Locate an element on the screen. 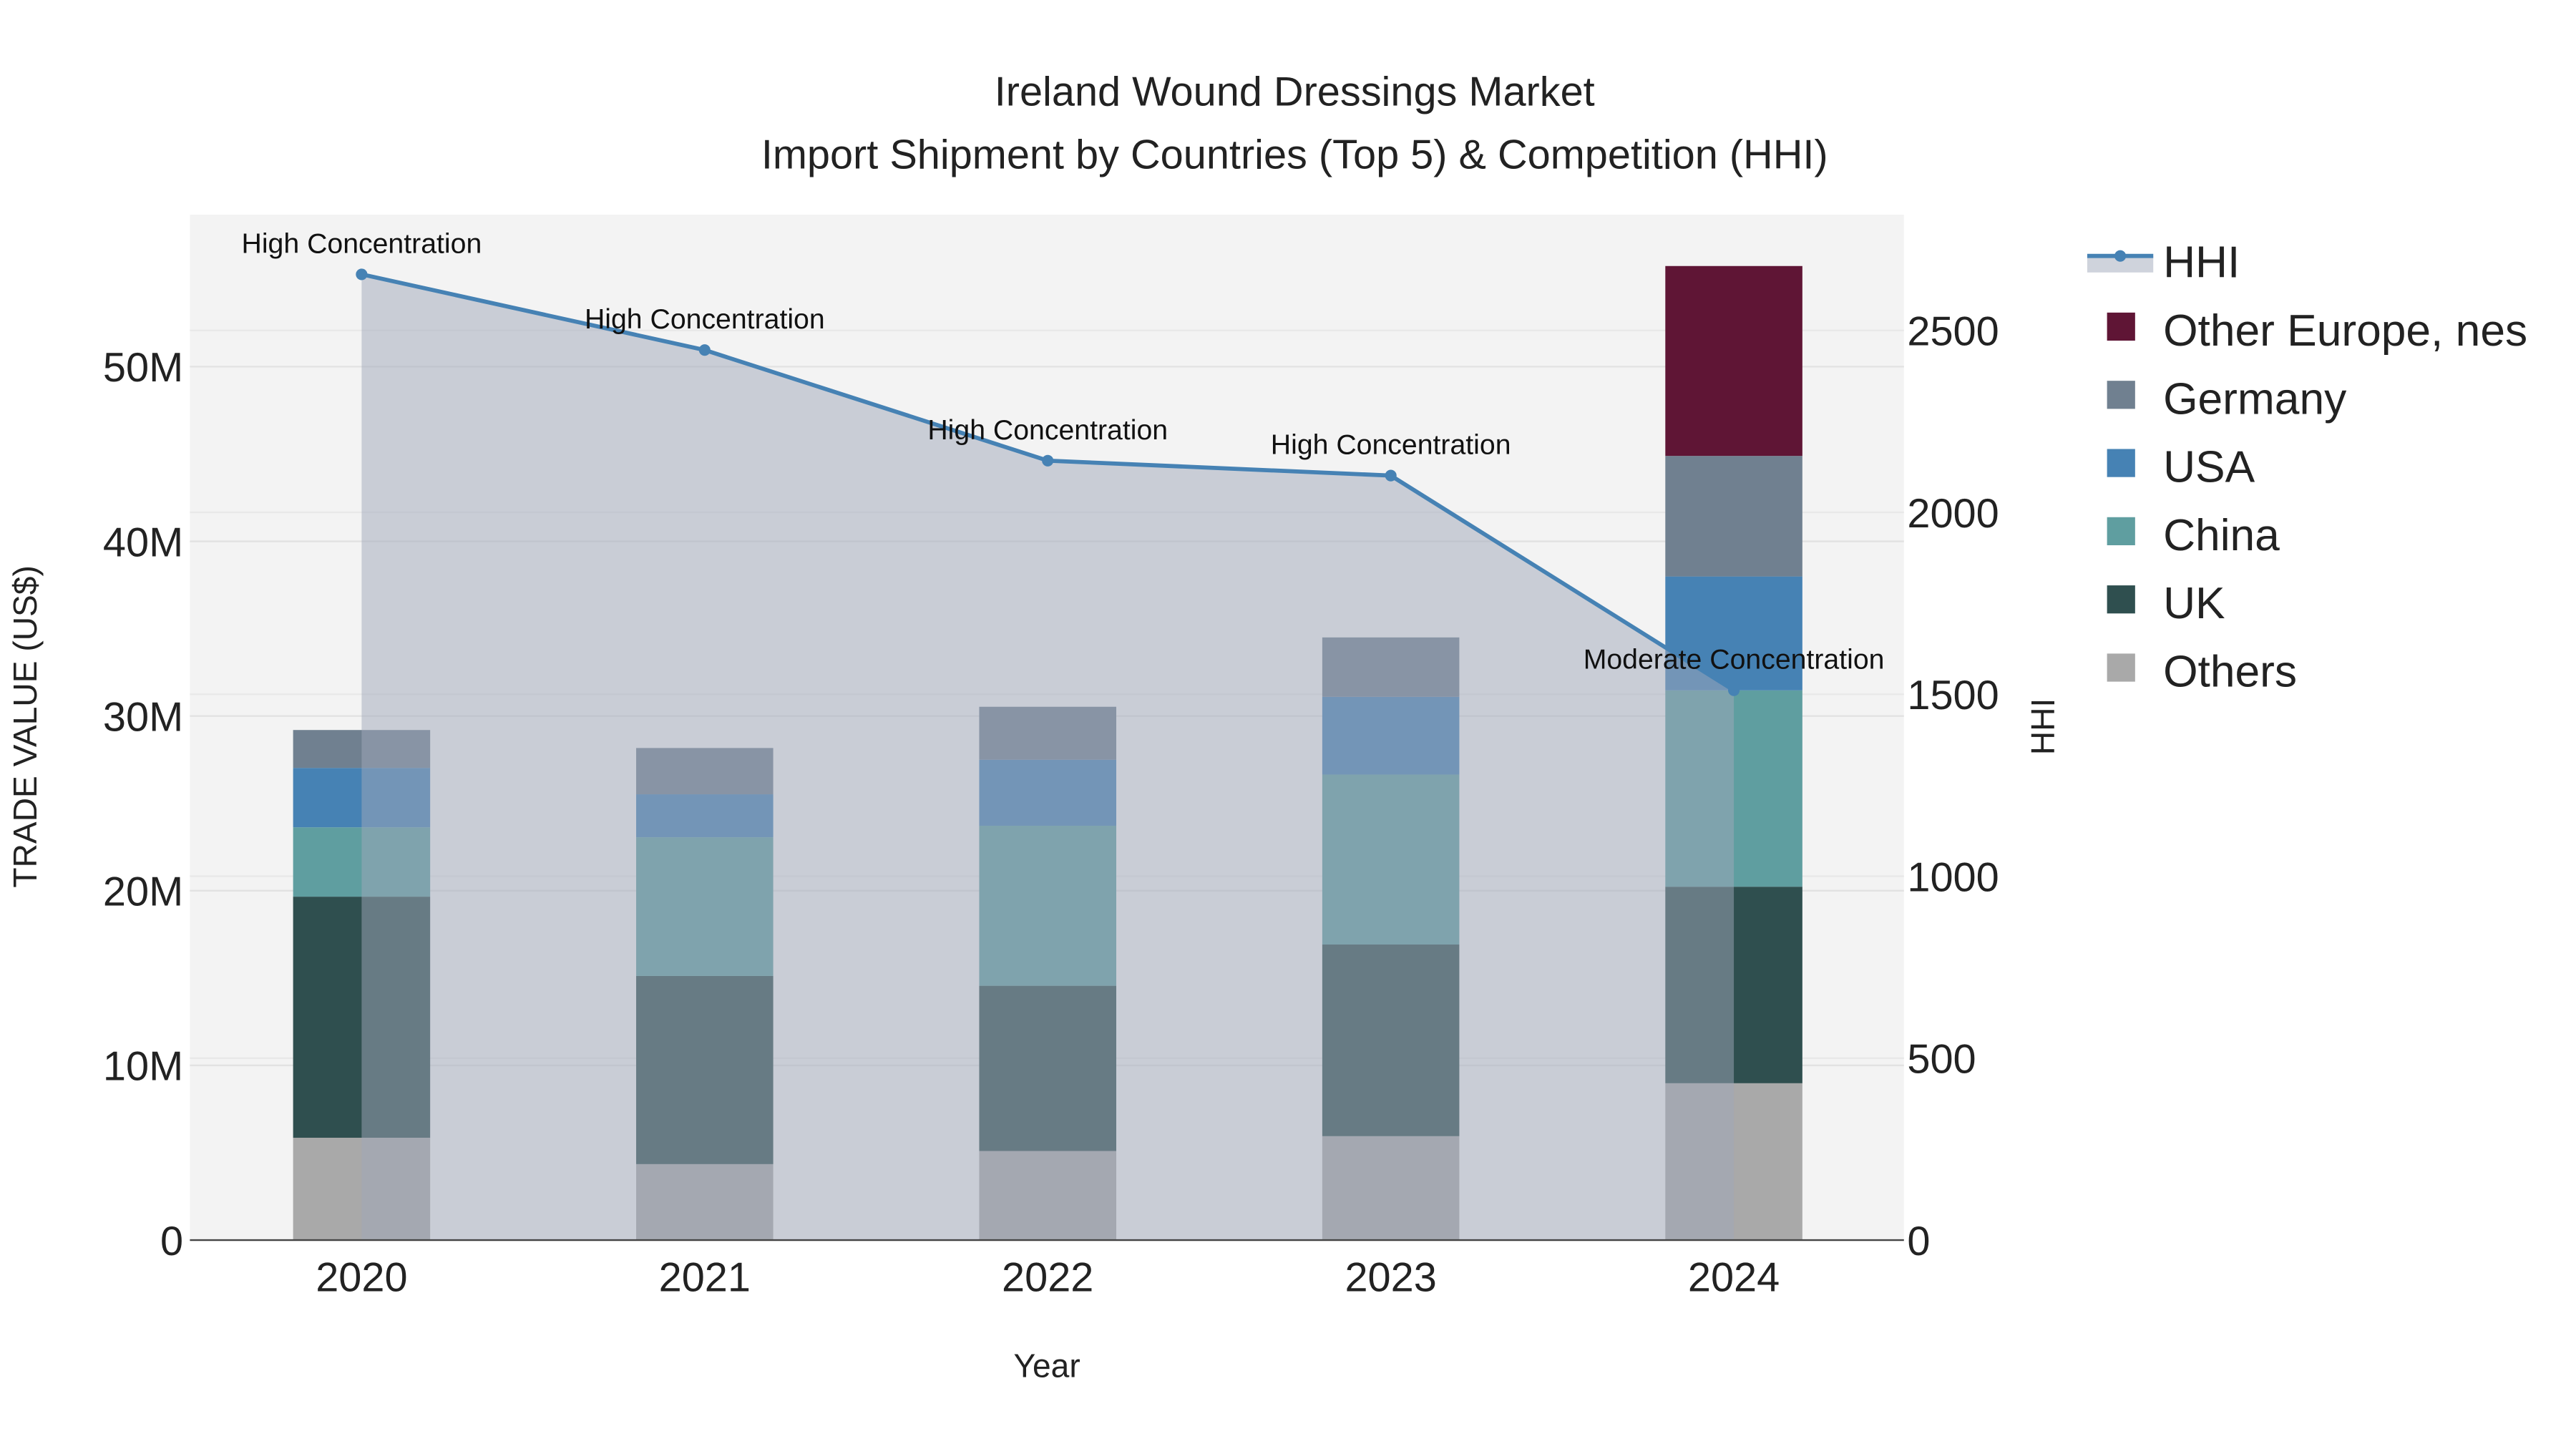 The width and height of the screenshot is (2576, 1449). legend-swatch-marker is located at coordinates (2120, 256).